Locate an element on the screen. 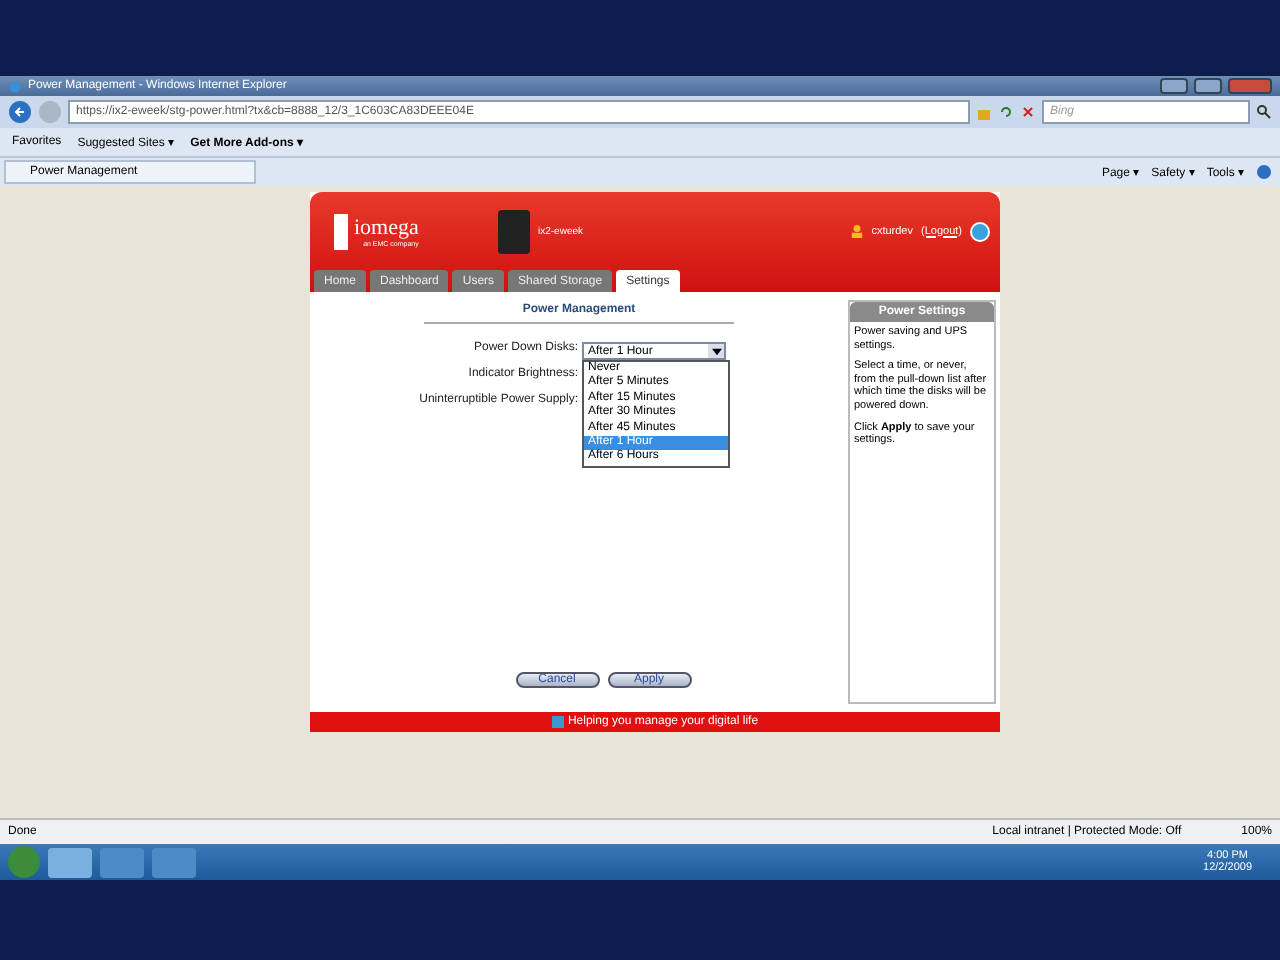  minimize-button is located at coordinates (1174, 86).